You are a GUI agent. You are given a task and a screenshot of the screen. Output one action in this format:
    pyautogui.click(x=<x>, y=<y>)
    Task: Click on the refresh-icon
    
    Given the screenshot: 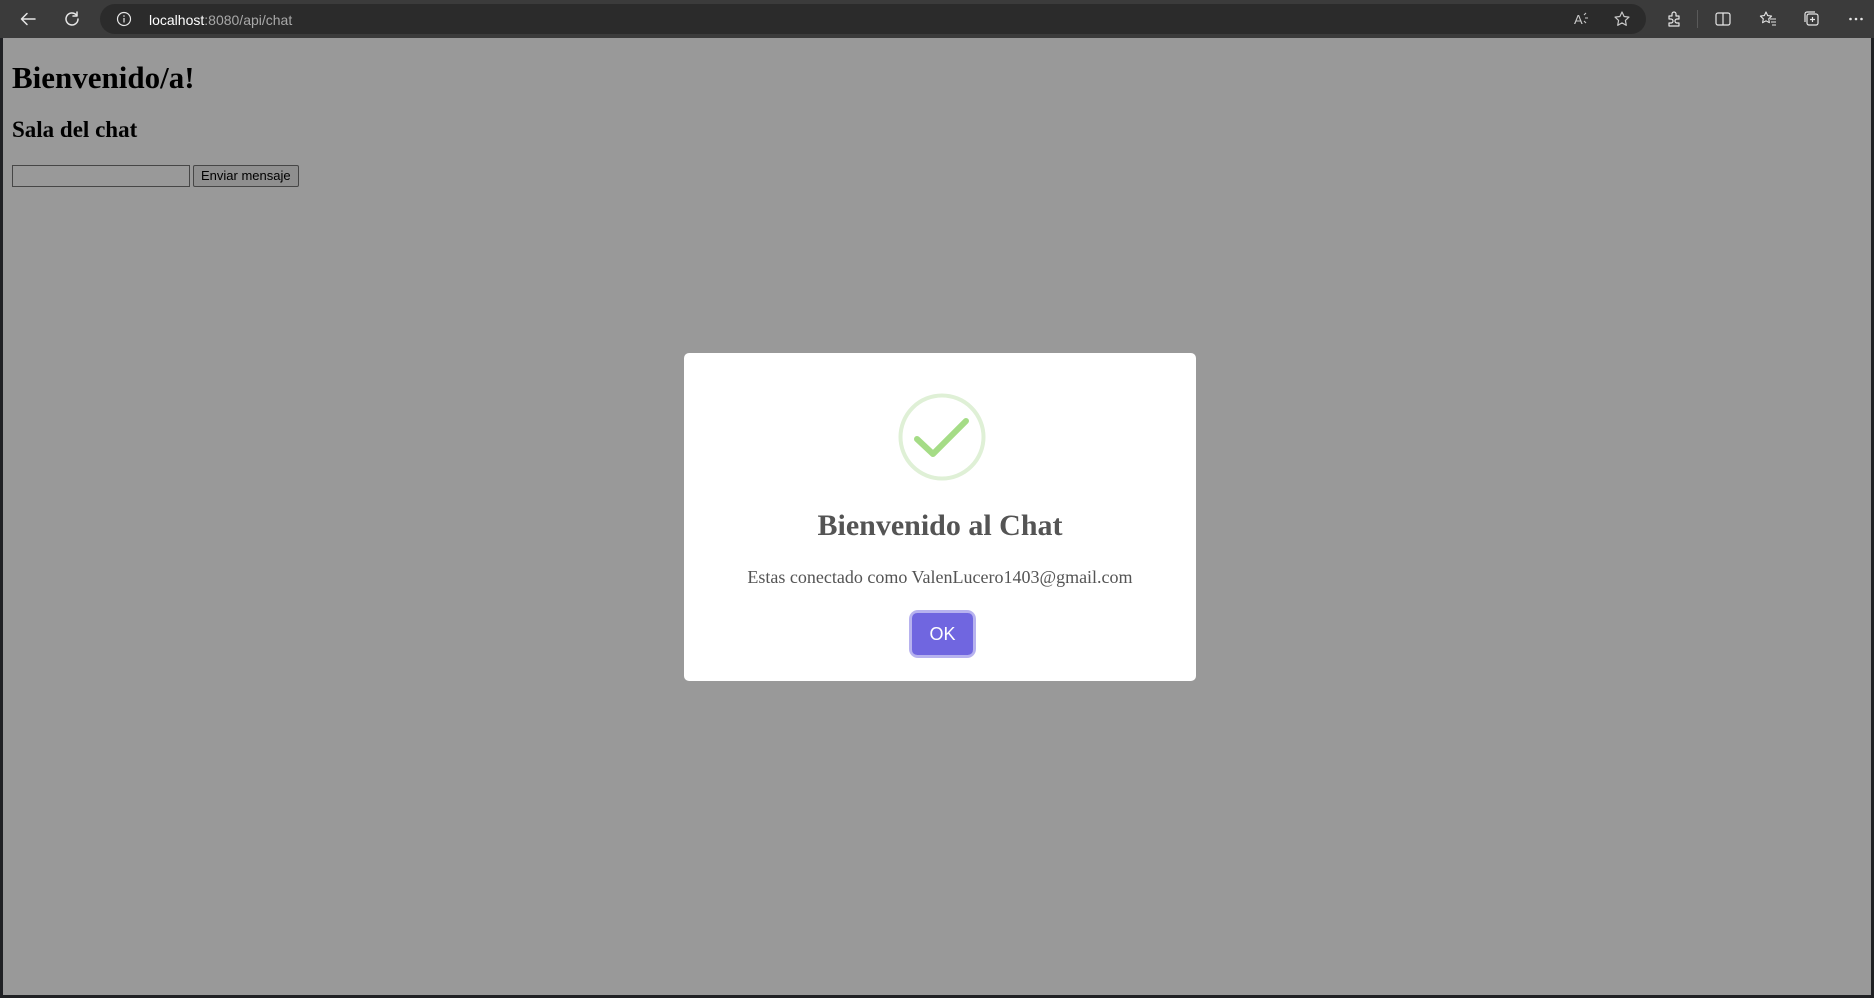 What is the action you would take?
    pyautogui.click(x=72, y=19)
    